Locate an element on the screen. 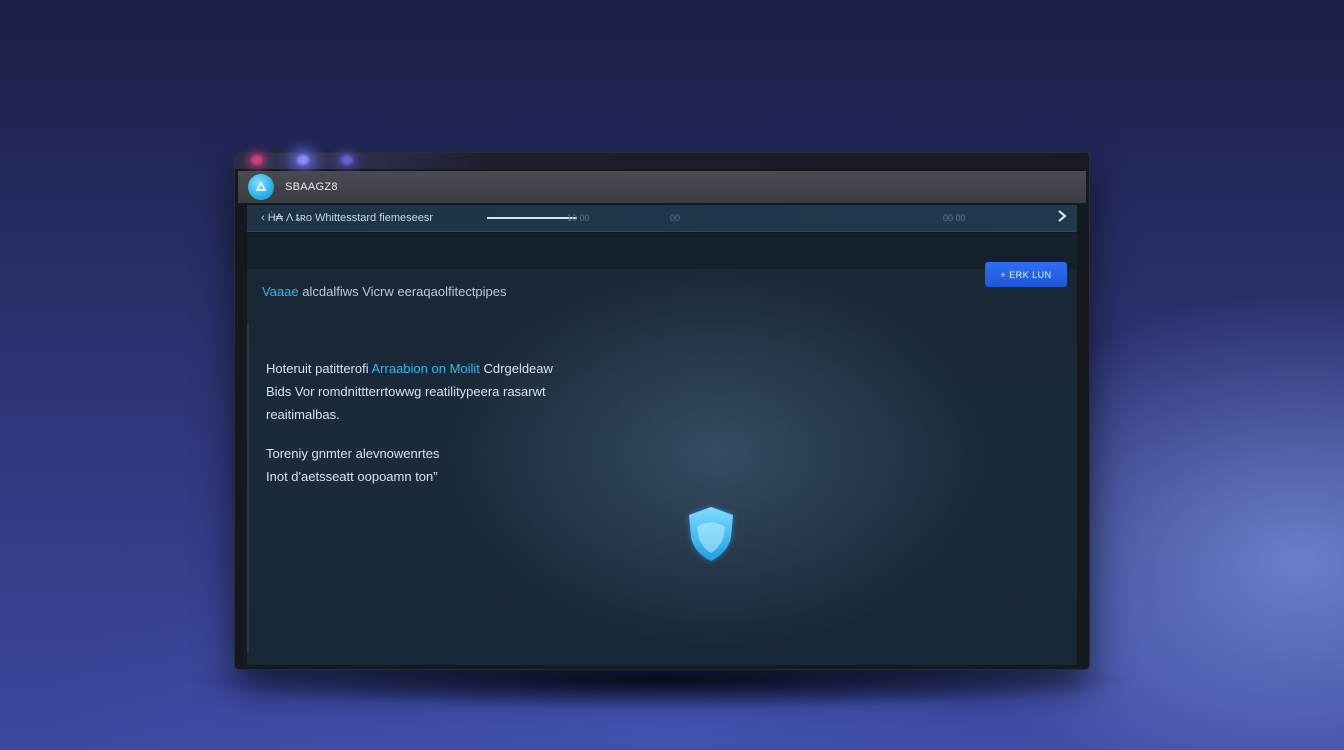 Image resolution: width=1344 pixels, height=750 pixels. subtitle-highlight: Vaaae is located at coordinates (280, 291).